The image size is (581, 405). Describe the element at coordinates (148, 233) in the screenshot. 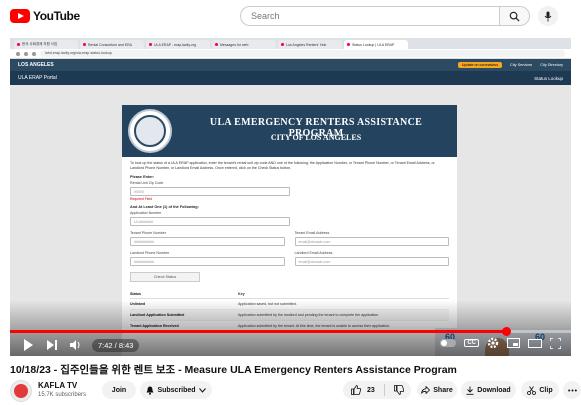

I see `tenant-phone-label: Tenant Phone Number` at that location.